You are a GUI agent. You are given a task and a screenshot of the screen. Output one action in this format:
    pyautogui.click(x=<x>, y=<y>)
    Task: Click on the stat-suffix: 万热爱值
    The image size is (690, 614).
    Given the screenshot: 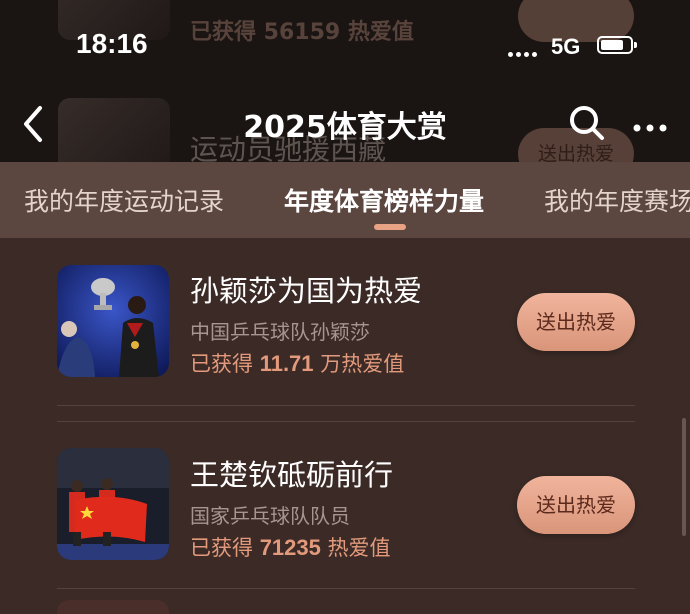 What is the action you would take?
    pyautogui.click(x=359, y=364)
    